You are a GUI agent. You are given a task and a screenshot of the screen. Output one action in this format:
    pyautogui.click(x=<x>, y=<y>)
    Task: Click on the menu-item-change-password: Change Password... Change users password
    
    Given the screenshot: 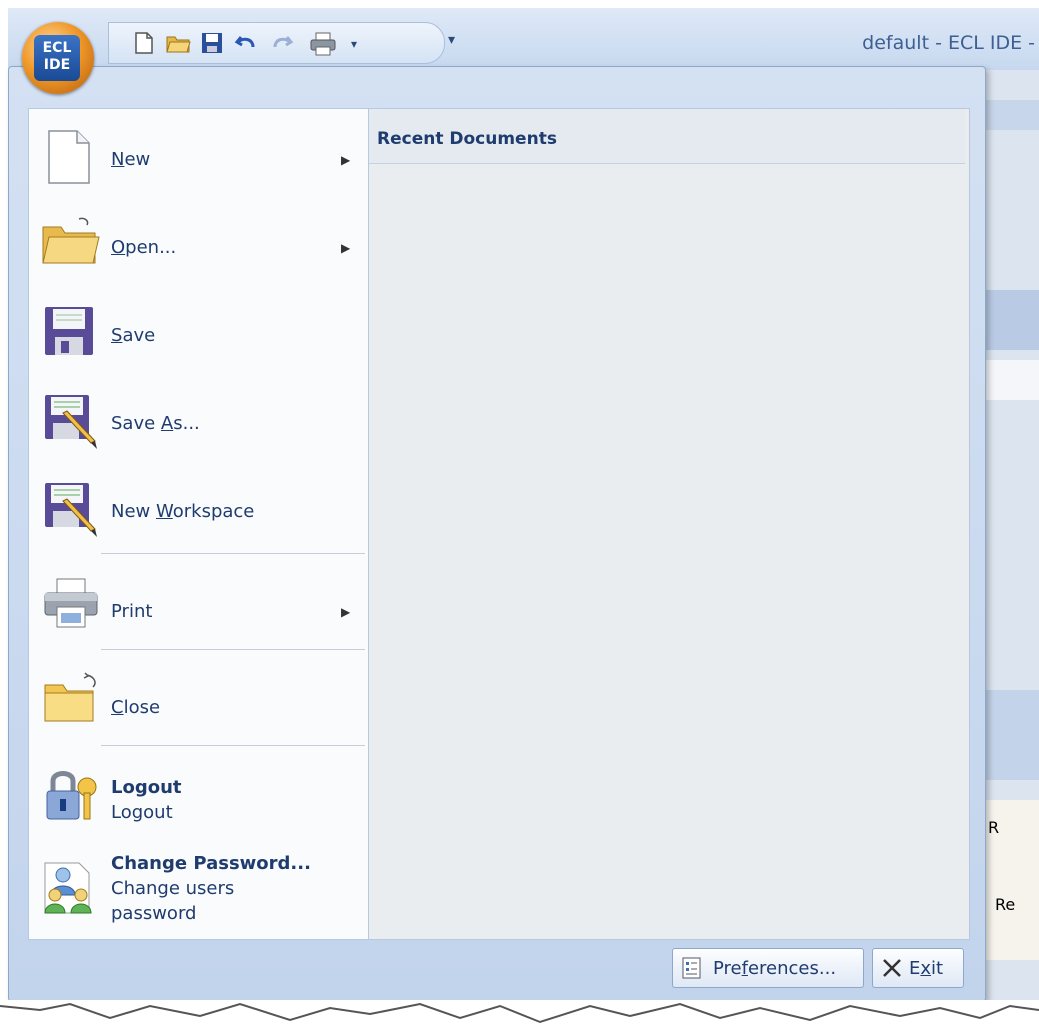 What is the action you would take?
    pyautogui.click(x=199, y=889)
    